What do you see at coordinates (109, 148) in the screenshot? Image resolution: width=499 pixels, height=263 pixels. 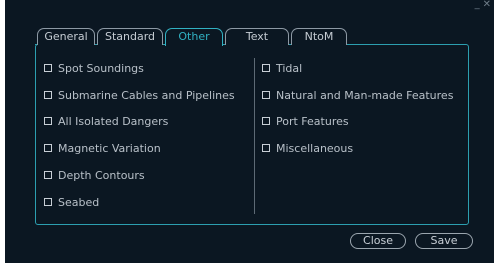 I see `option-label: Magnetic Variation` at bounding box center [109, 148].